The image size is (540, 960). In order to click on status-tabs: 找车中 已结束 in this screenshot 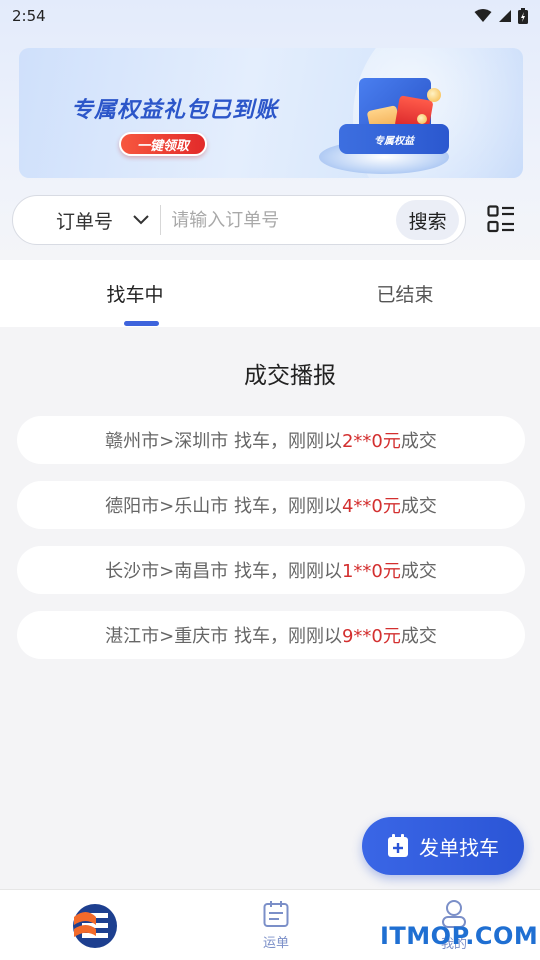, I will do `click(270, 293)`.